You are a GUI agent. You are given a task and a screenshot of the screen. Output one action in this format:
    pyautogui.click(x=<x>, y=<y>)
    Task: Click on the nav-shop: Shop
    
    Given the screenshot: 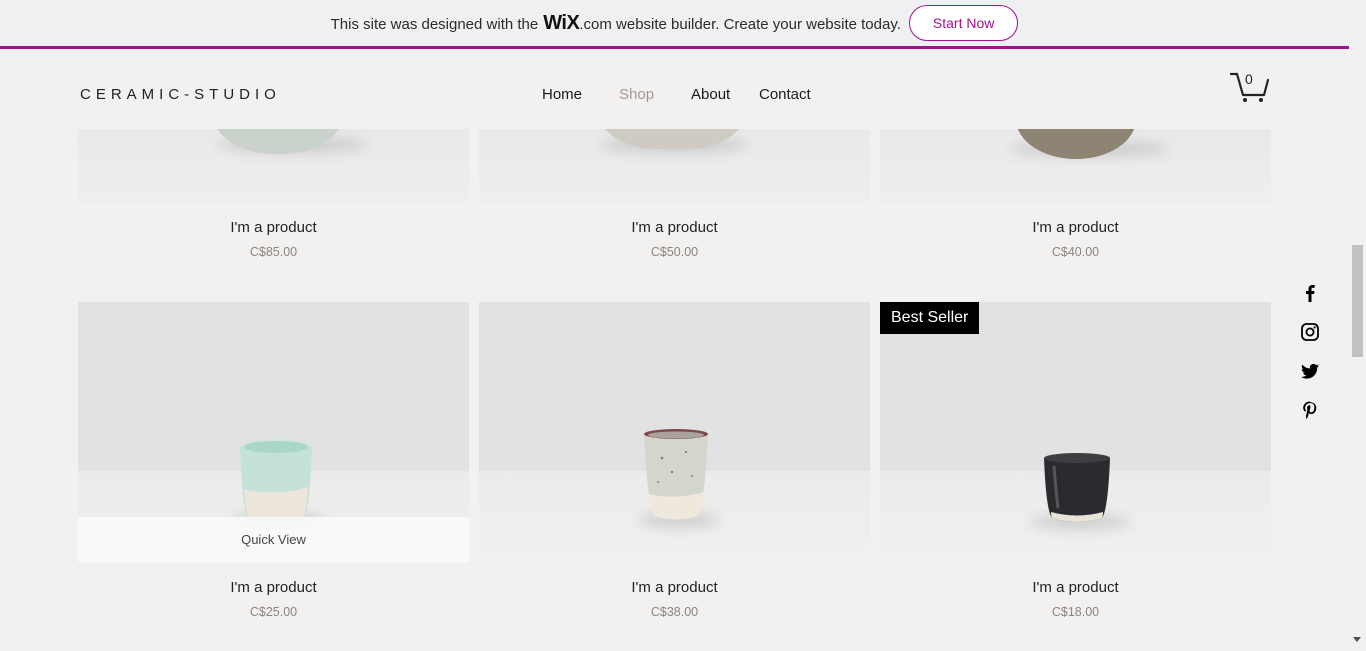 What is the action you would take?
    pyautogui.click(x=655, y=94)
    